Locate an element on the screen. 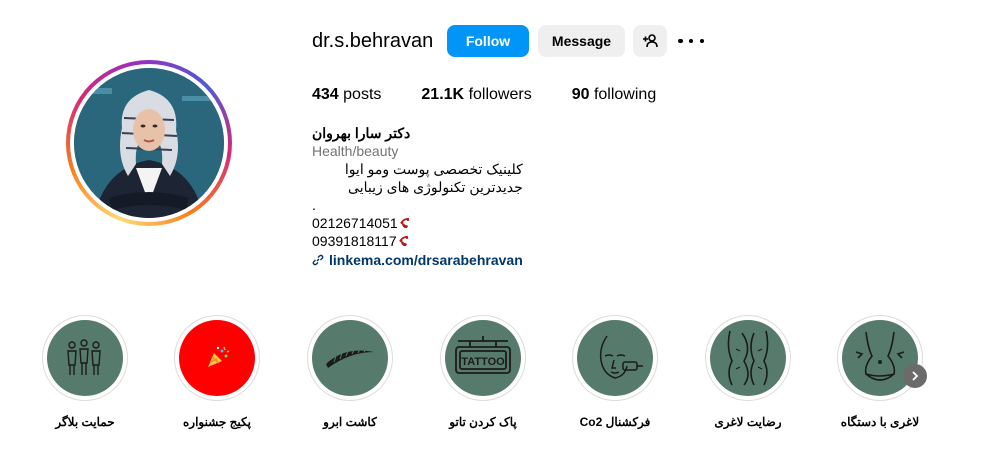 This screenshot has height=450, width=985. profile-avatar is located at coordinates (149, 143).